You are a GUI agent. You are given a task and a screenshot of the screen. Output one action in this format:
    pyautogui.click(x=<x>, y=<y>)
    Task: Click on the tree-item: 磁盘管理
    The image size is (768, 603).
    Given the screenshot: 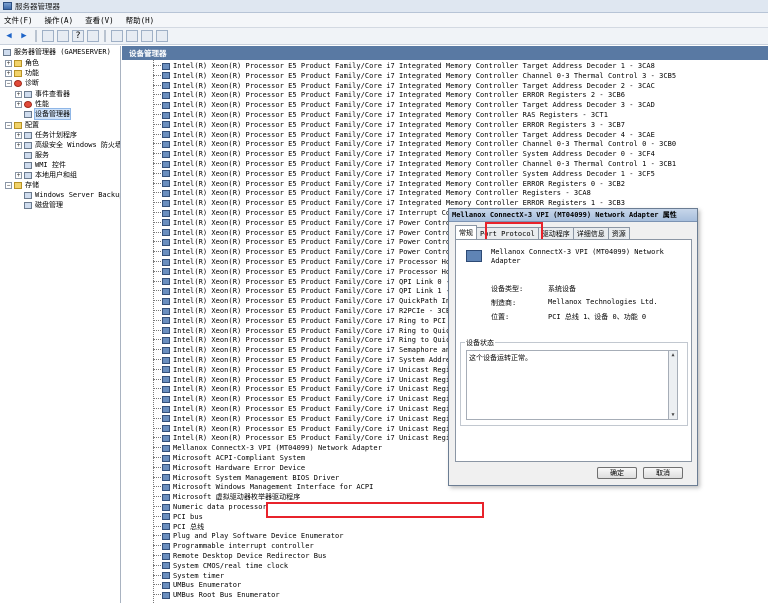 What is the action you would take?
    pyautogui.click(x=39, y=205)
    